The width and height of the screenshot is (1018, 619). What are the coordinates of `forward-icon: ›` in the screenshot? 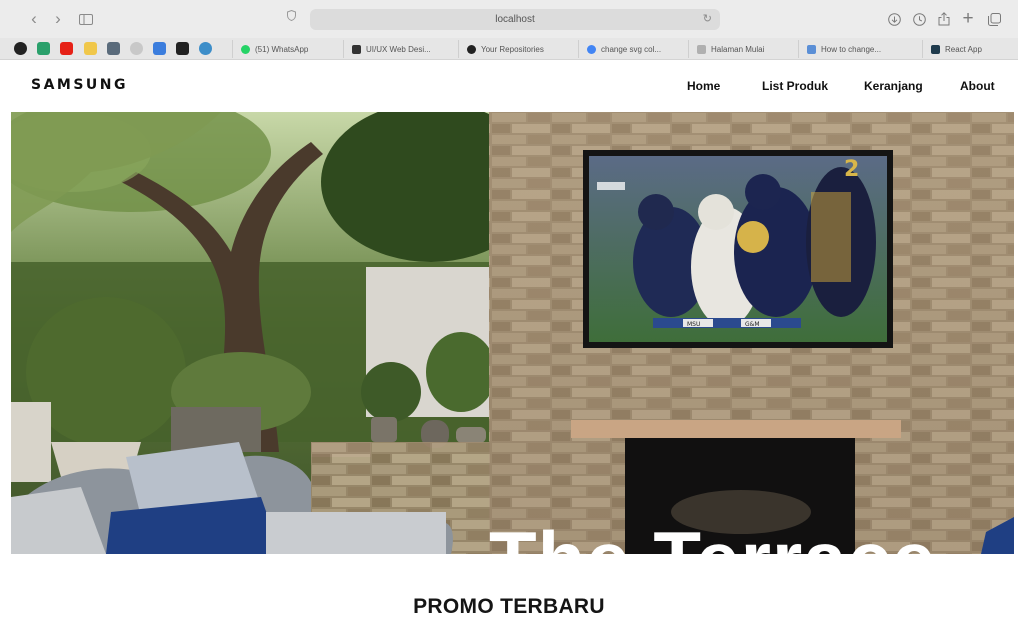 It's located at (58, 19).